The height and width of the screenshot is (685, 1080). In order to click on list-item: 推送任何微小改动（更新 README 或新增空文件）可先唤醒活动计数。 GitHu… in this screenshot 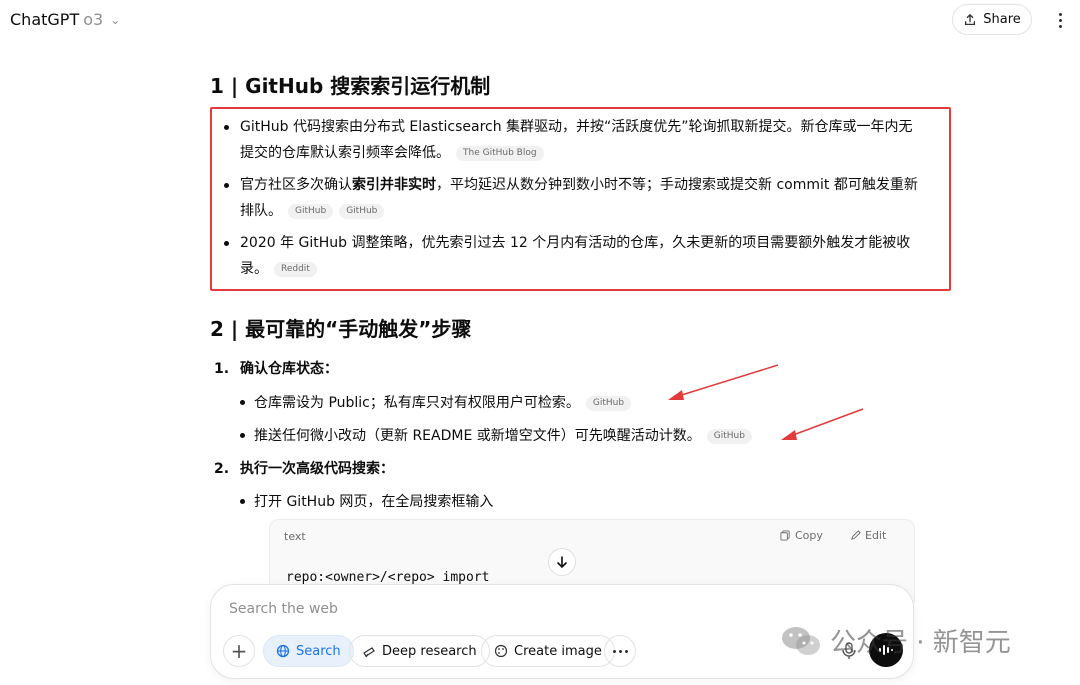, I will do `click(496, 435)`.